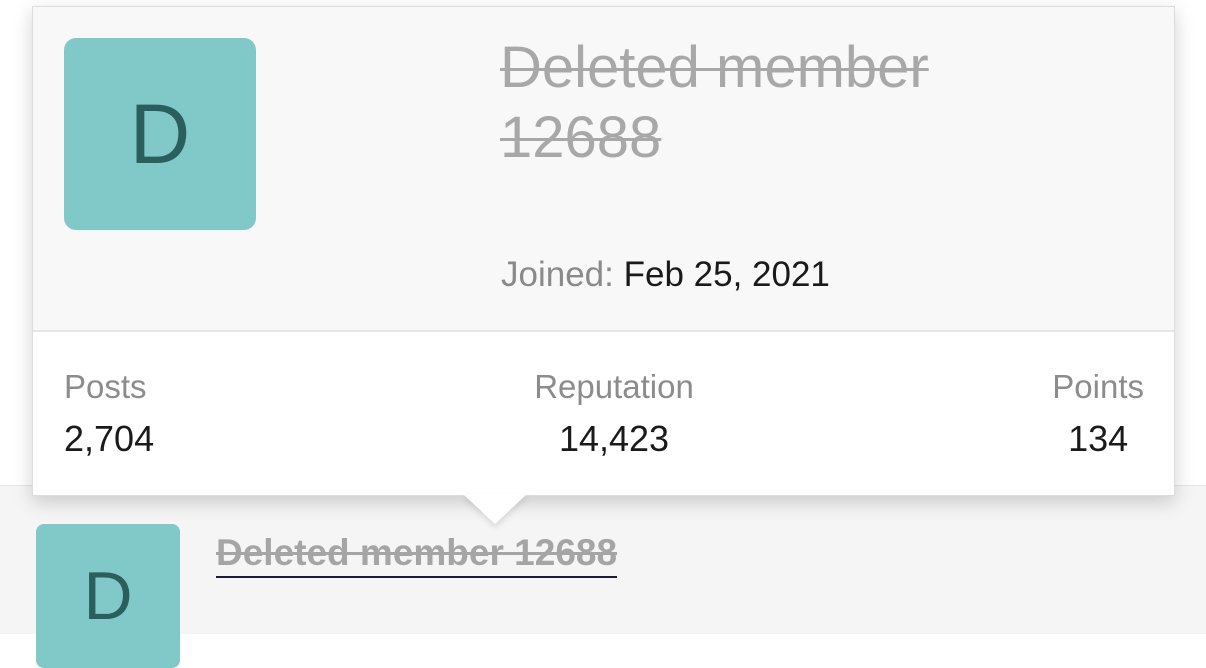 The width and height of the screenshot is (1206, 668). I want to click on tooltip-avatar: D, so click(160, 134).